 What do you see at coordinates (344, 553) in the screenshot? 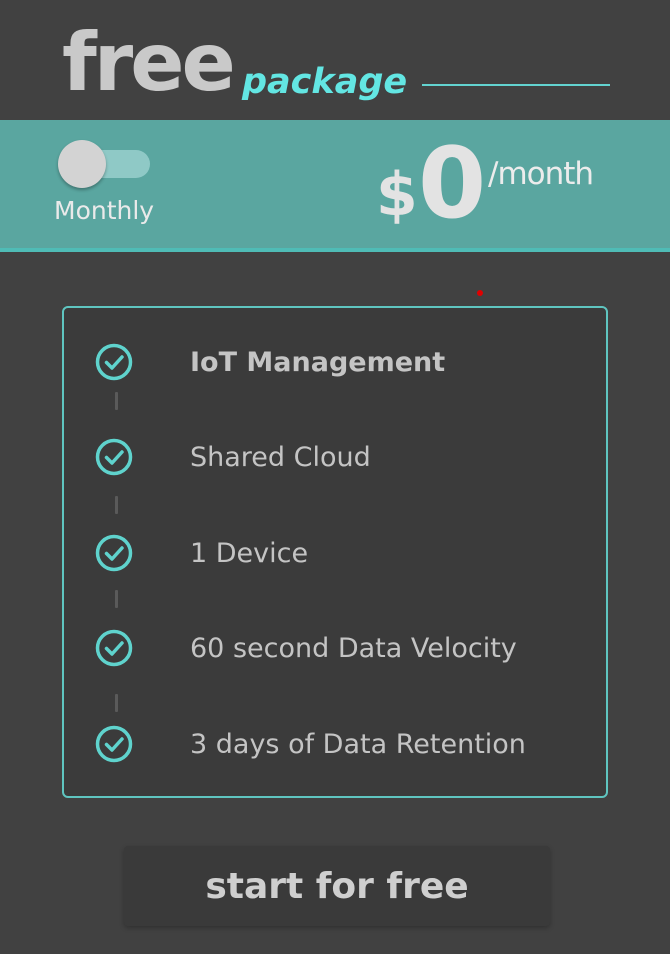
I see `feature-item: 1 Device` at bounding box center [344, 553].